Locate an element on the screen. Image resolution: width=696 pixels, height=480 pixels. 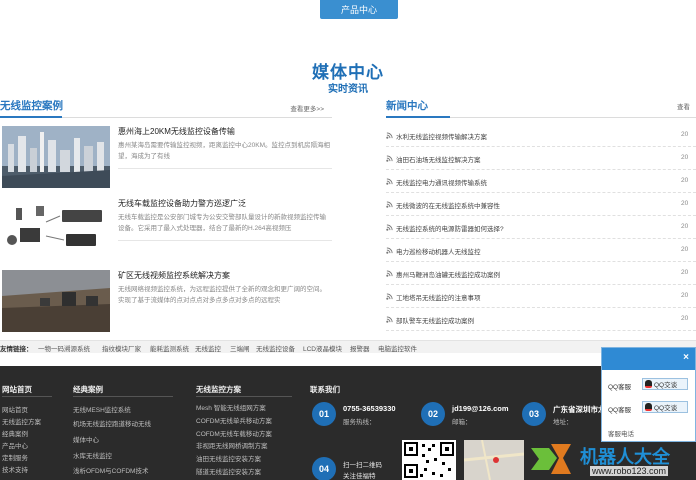
friend-link: 能耗监测系统 is located at coordinates (169, 348).